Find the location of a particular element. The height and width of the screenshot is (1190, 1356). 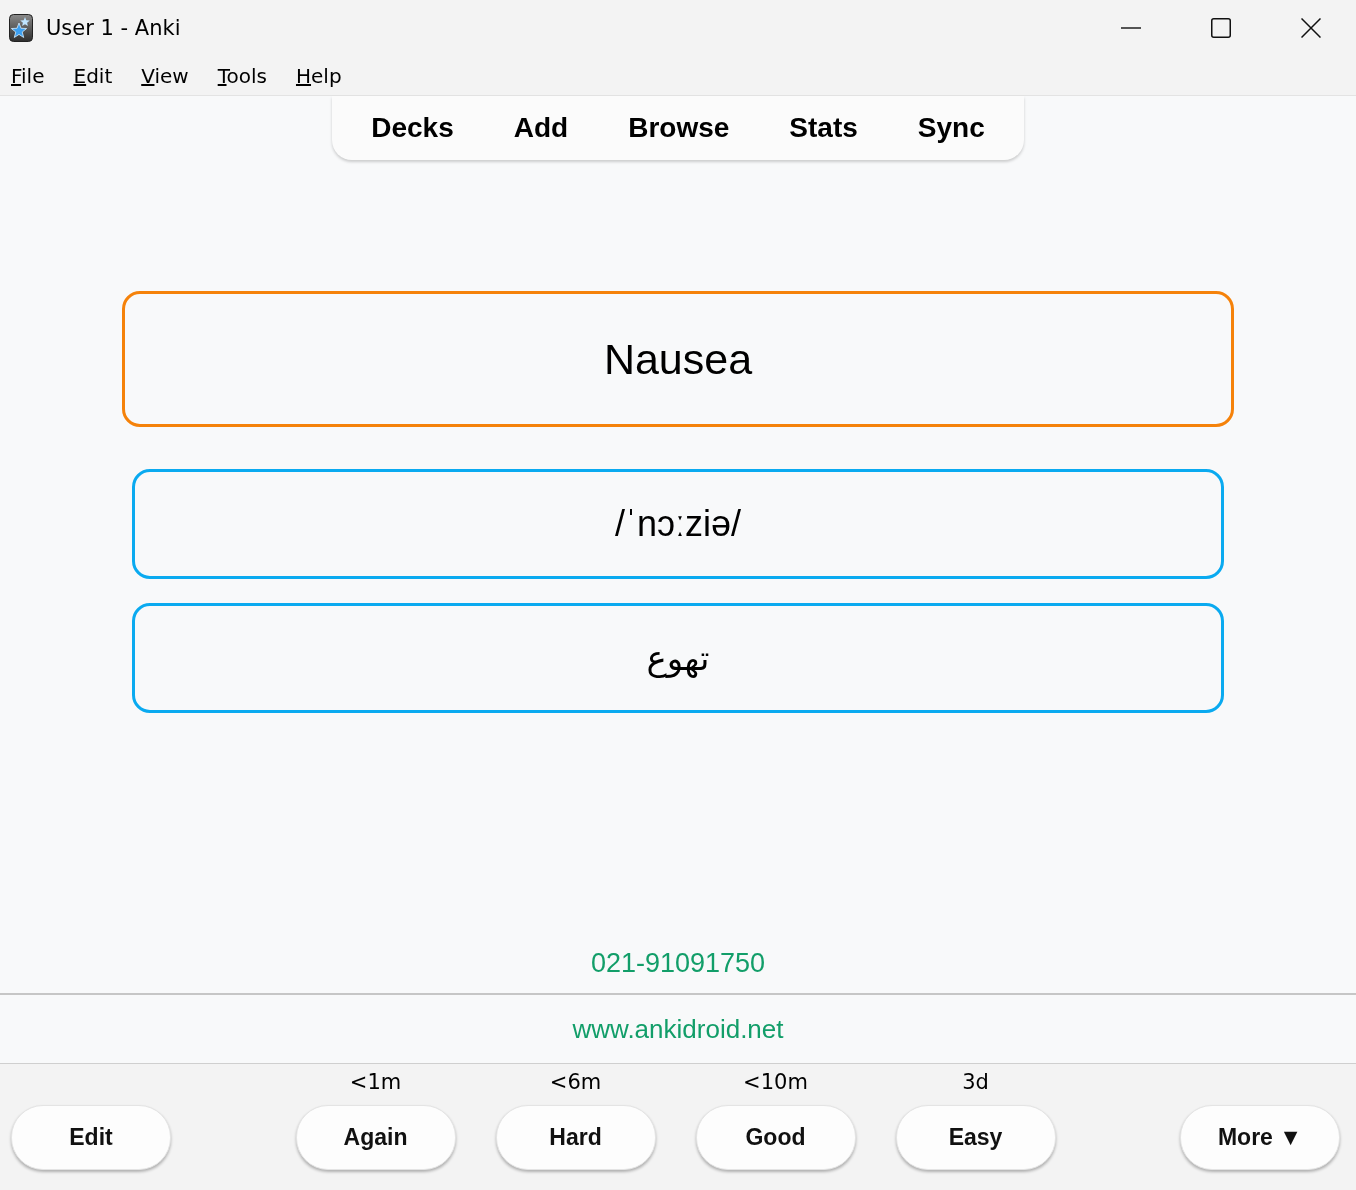

interval-label: <6m is located at coordinates (575, 1082).